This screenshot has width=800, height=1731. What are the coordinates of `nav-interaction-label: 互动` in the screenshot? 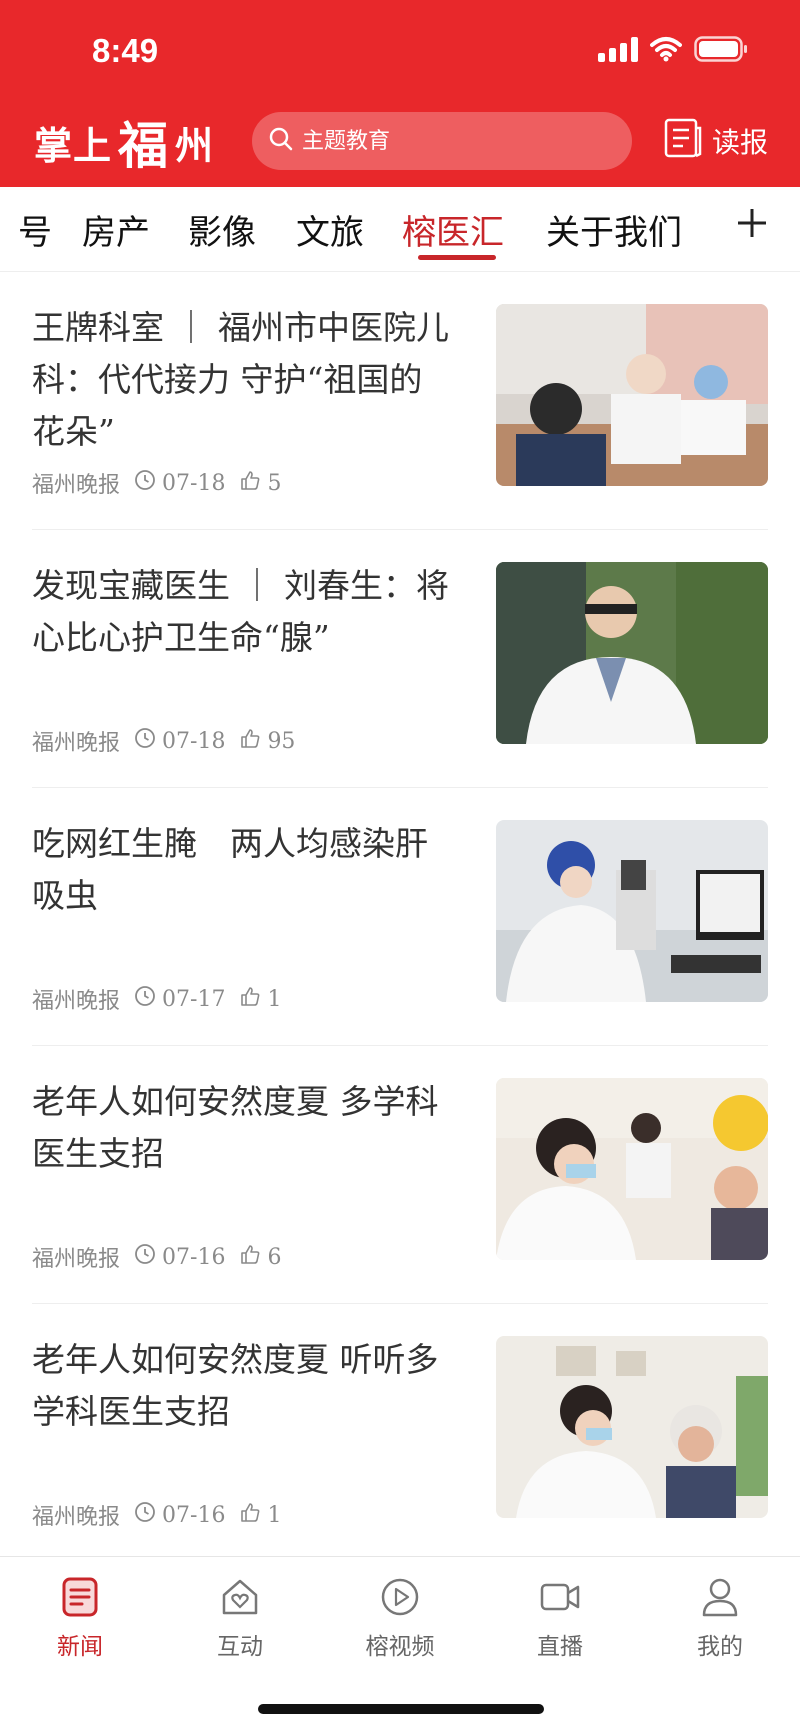 It's located at (240, 1647).